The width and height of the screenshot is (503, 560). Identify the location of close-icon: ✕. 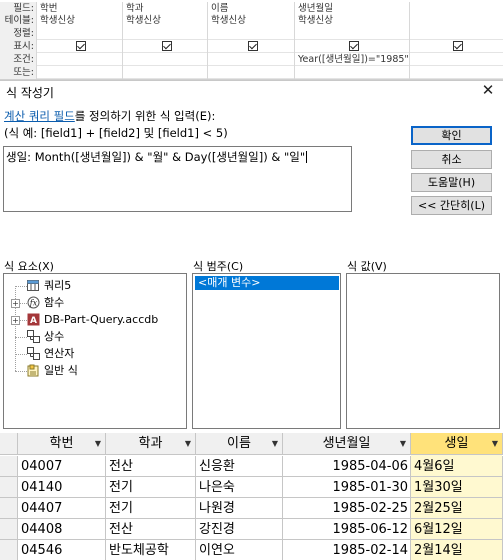
(488, 90).